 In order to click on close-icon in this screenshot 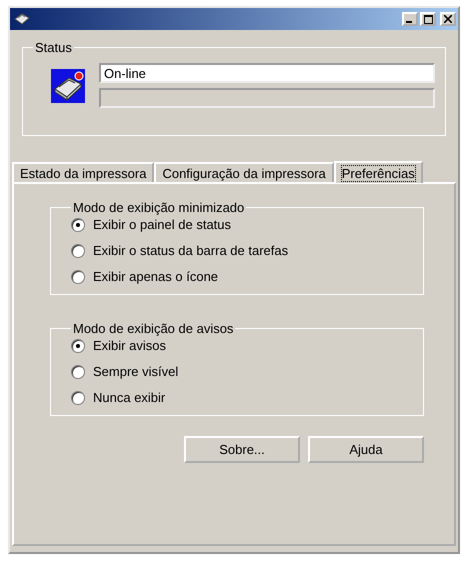, I will do `click(448, 19)`.